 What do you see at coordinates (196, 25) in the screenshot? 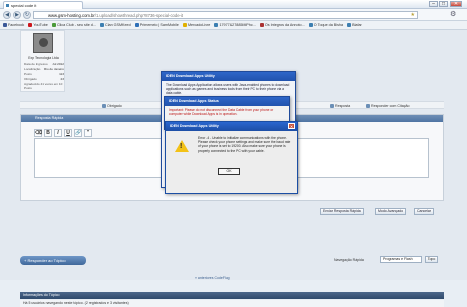
I see `bookmark-item: MercadoLivre` at bounding box center [196, 25].